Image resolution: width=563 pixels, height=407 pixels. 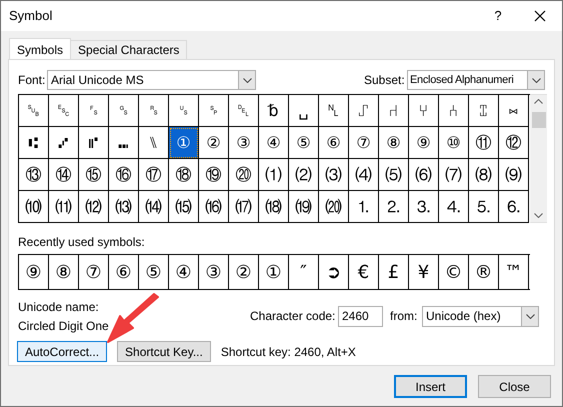 What do you see at coordinates (364, 175) in the screenshot?
I see `symbol-cell: ⑷` at bounding box center [364, 175].